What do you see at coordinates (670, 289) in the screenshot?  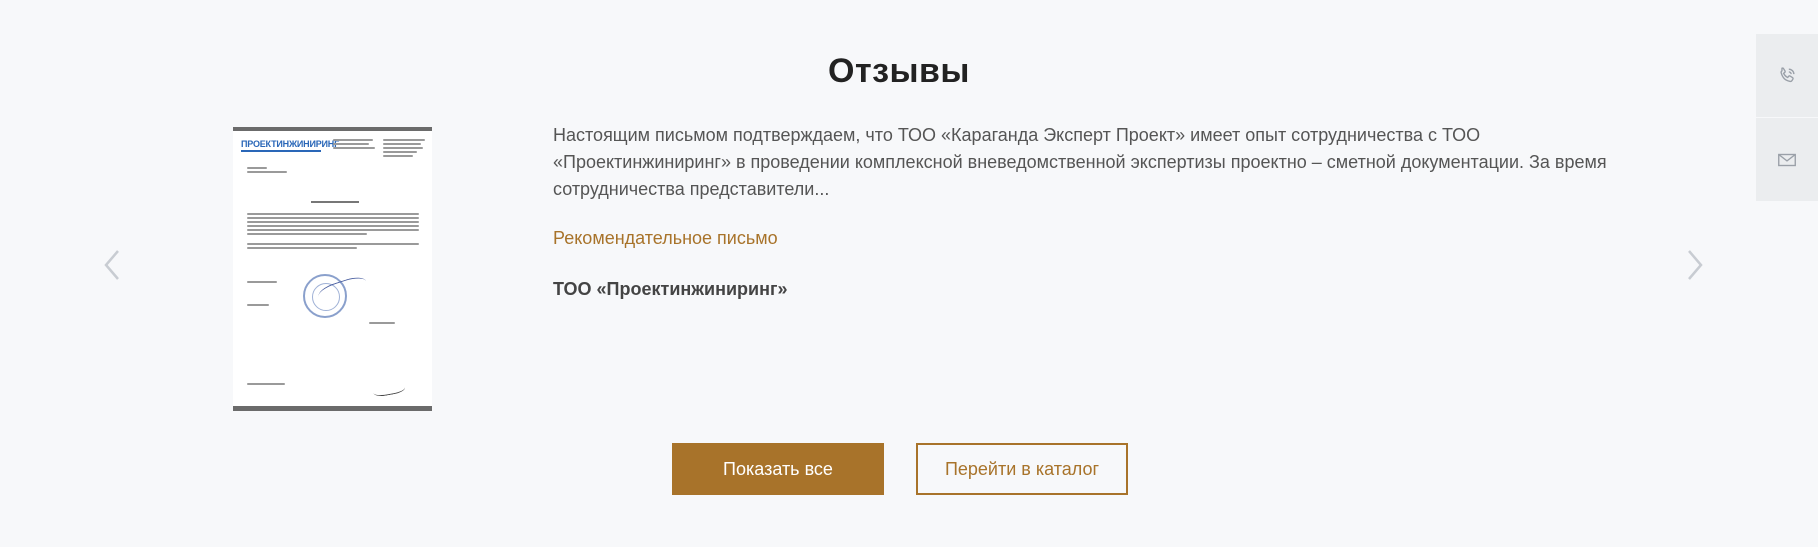 I see `review-author: ТОО «Проектинжиниринг»` at bounding box center [670, 289].